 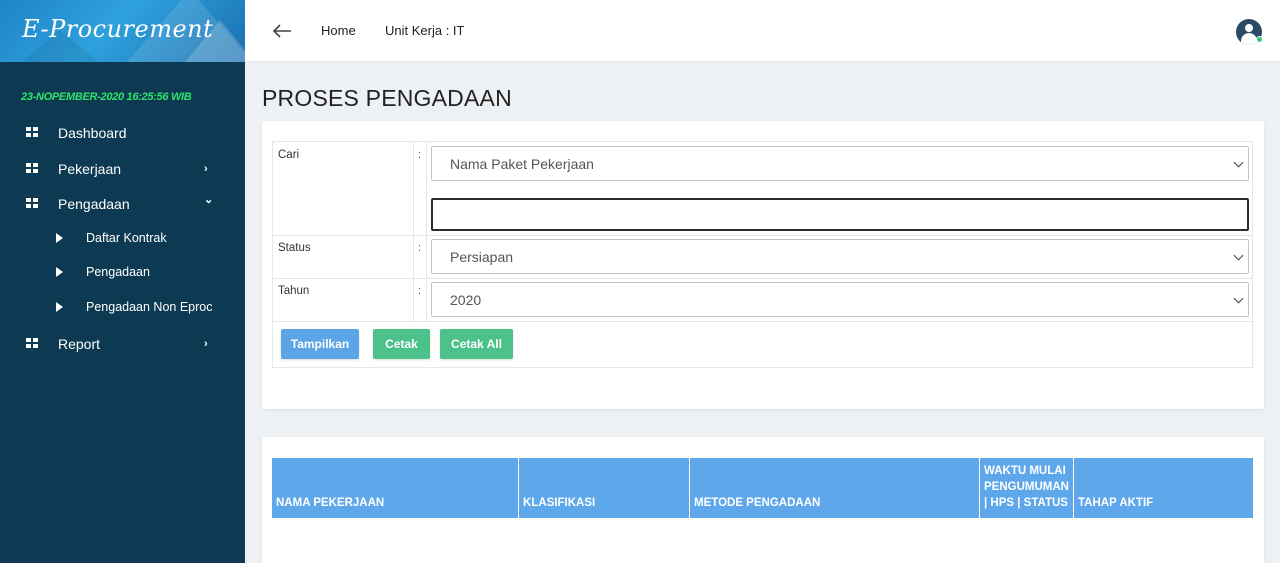 I want to click on status-label: Status, so click(x=294, y=248).